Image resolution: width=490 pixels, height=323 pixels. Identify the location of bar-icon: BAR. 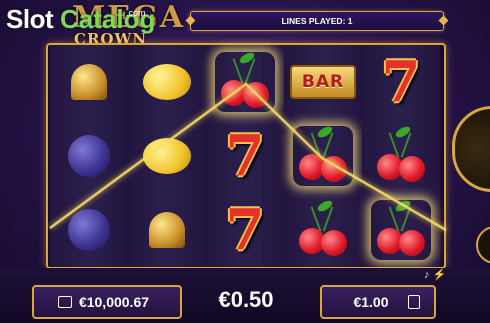
(323, 82).